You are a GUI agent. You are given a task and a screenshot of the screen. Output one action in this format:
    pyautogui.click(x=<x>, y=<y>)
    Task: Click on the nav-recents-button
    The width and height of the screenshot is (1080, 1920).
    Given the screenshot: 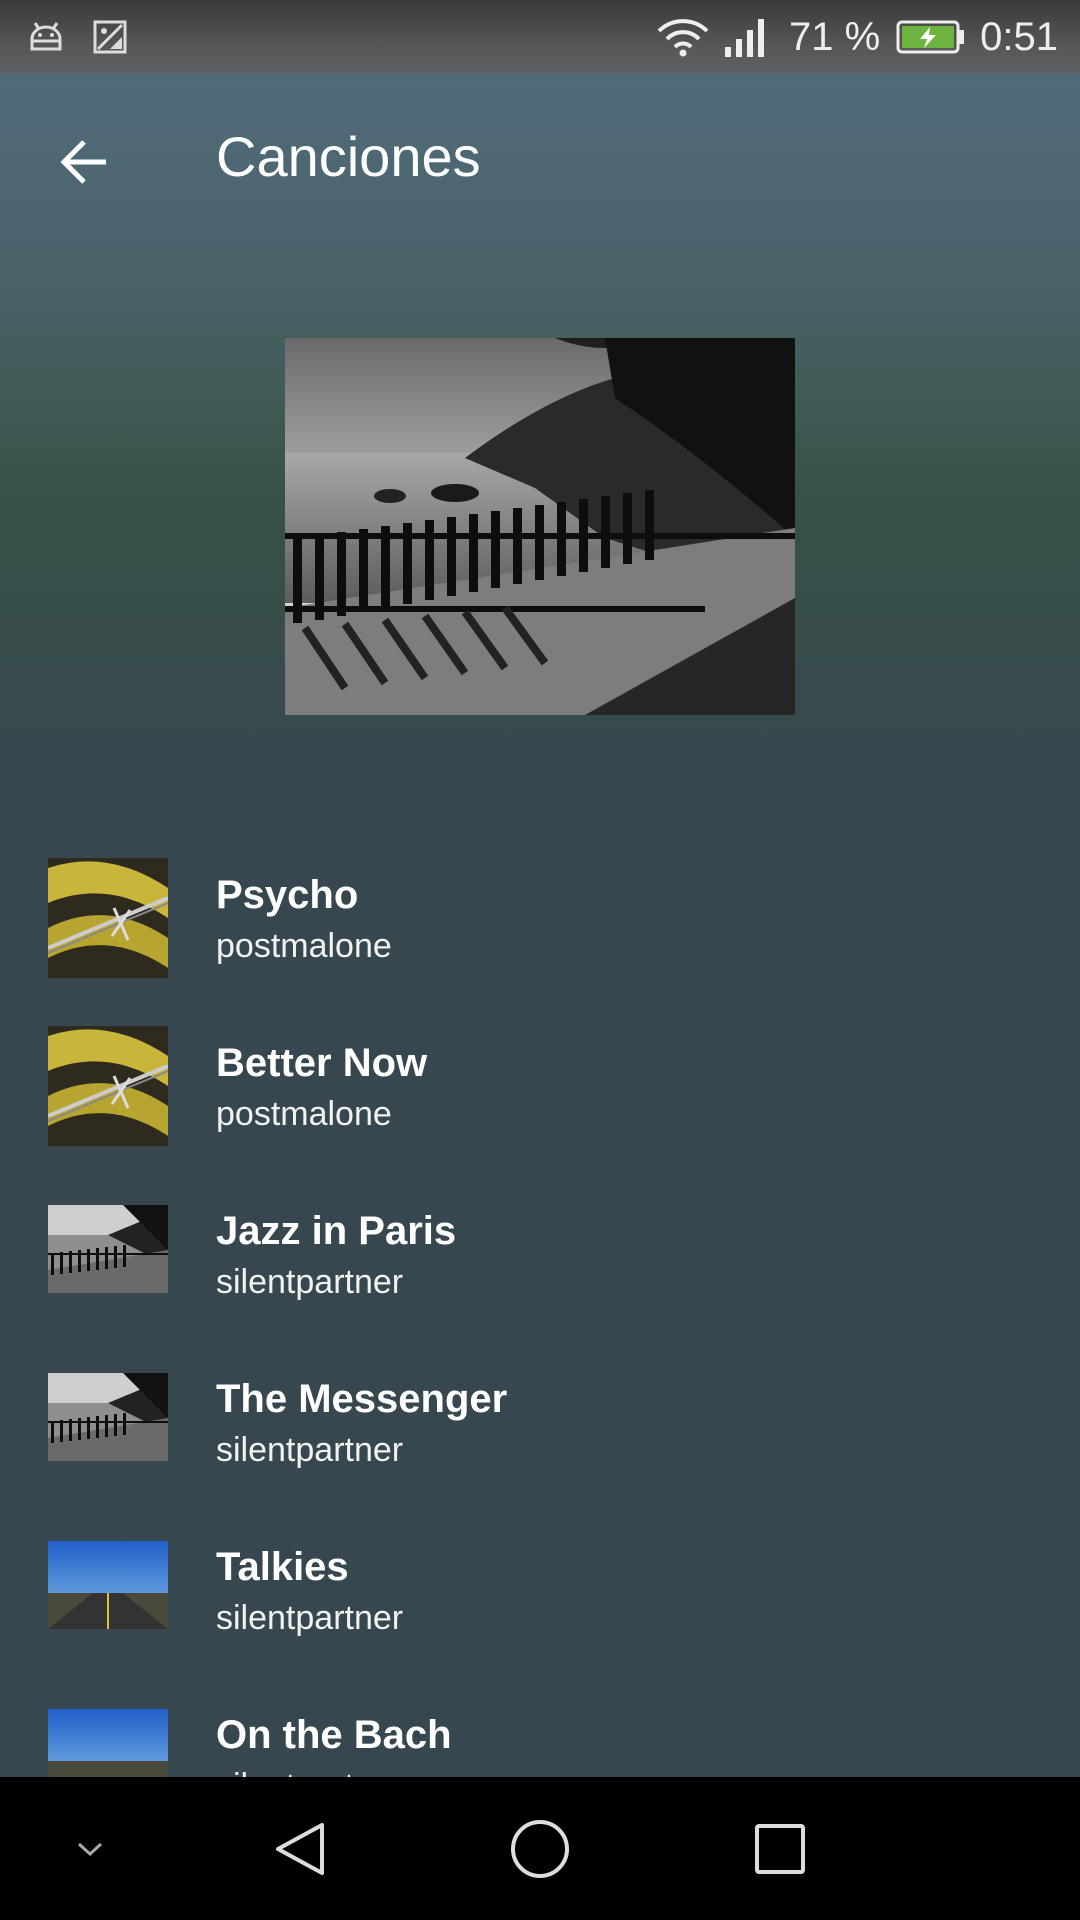 What is the action you would take?
    pyautogui.click(x=780, y=1848)
    